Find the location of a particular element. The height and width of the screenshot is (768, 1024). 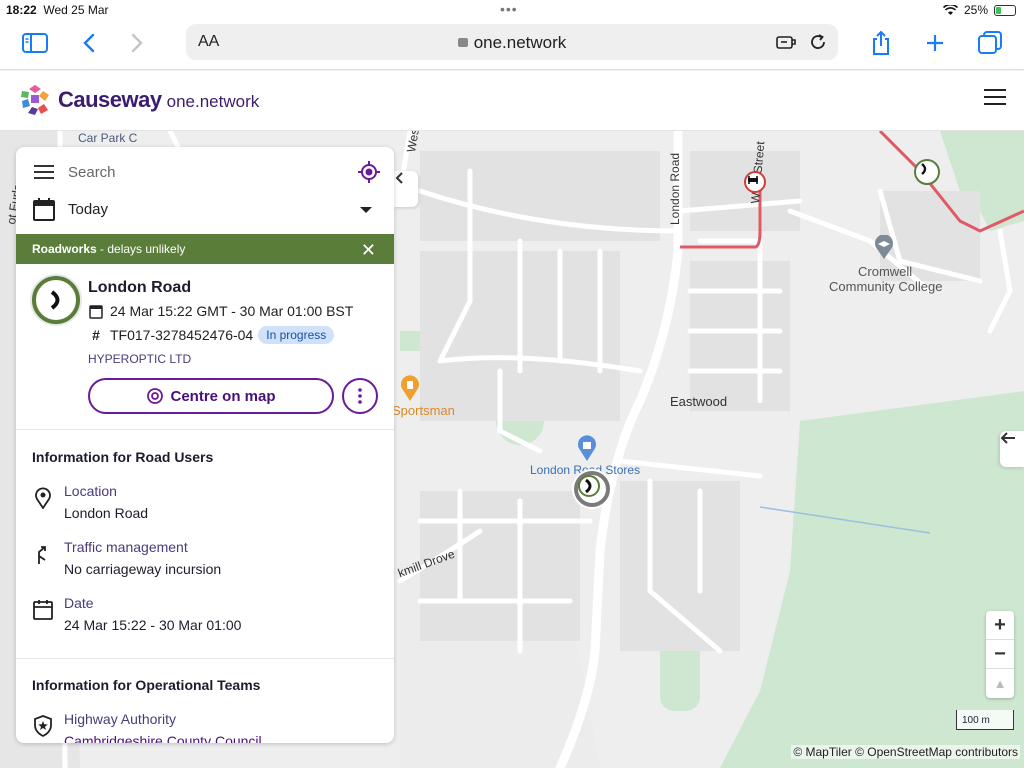

compass-button: ▲ is located at coordinates (1000, 683).